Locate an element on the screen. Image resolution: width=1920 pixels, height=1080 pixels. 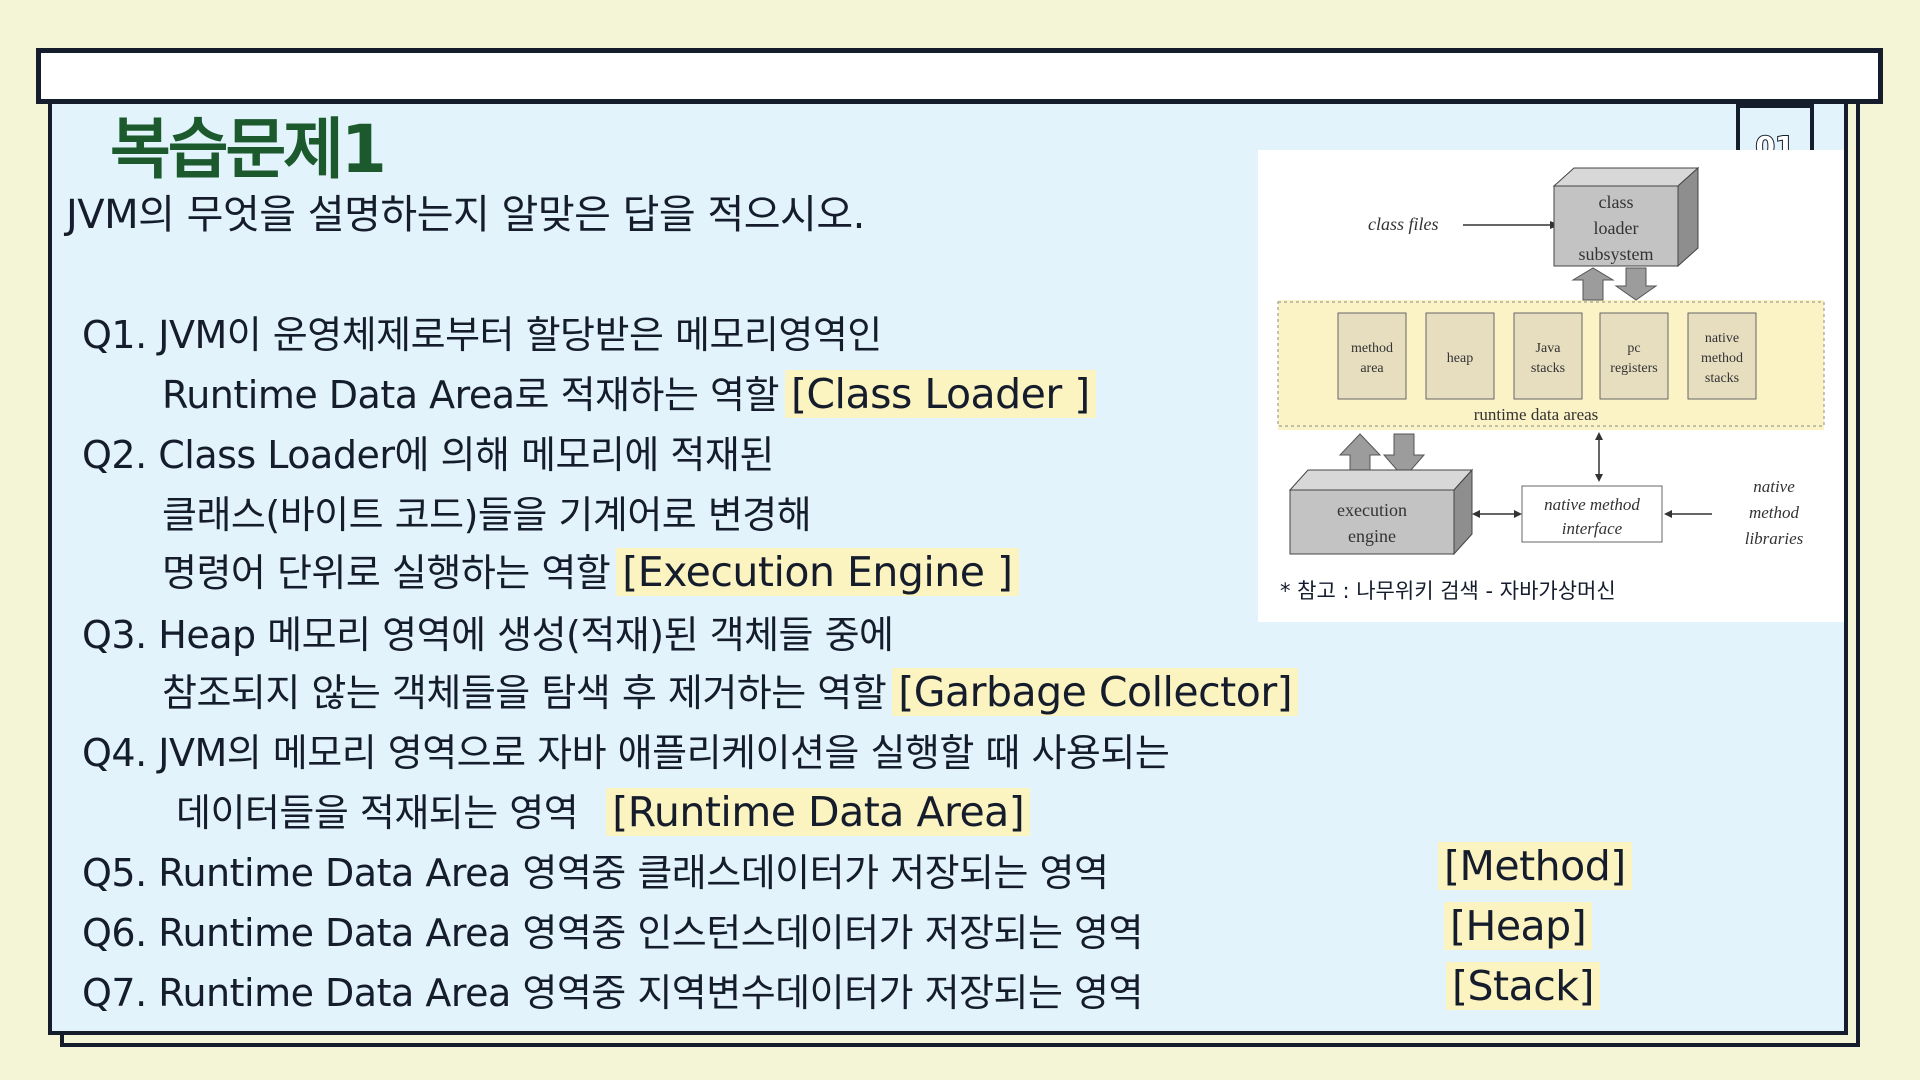
native-libraries-line-3: libraries is located at coordinates (1774, 538).